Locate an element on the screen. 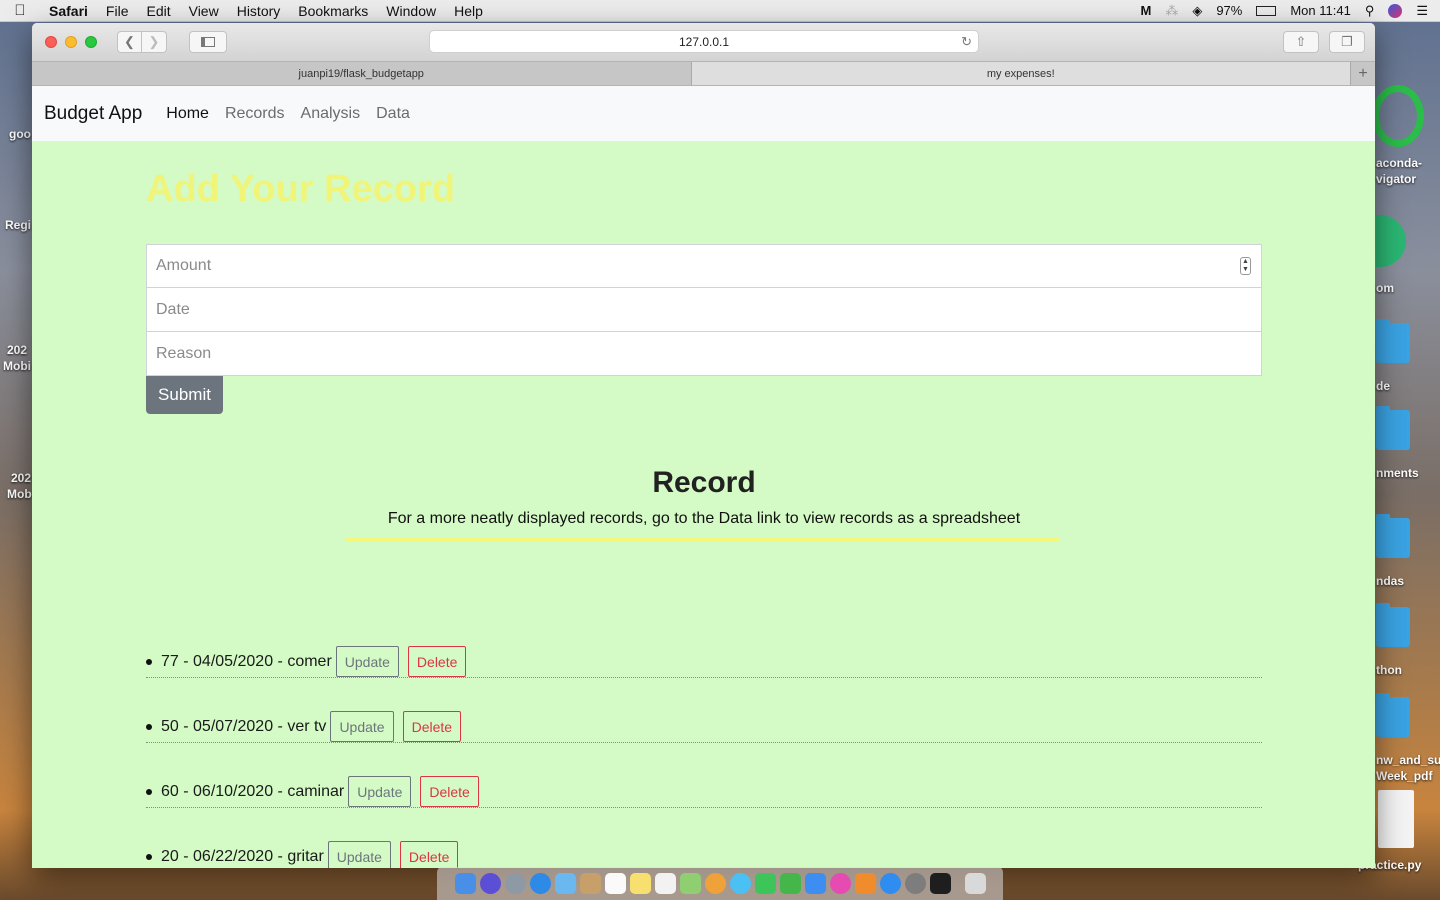 The width and height of the screenshot is (1440, 900). divider is located at coordinates (703, 539).